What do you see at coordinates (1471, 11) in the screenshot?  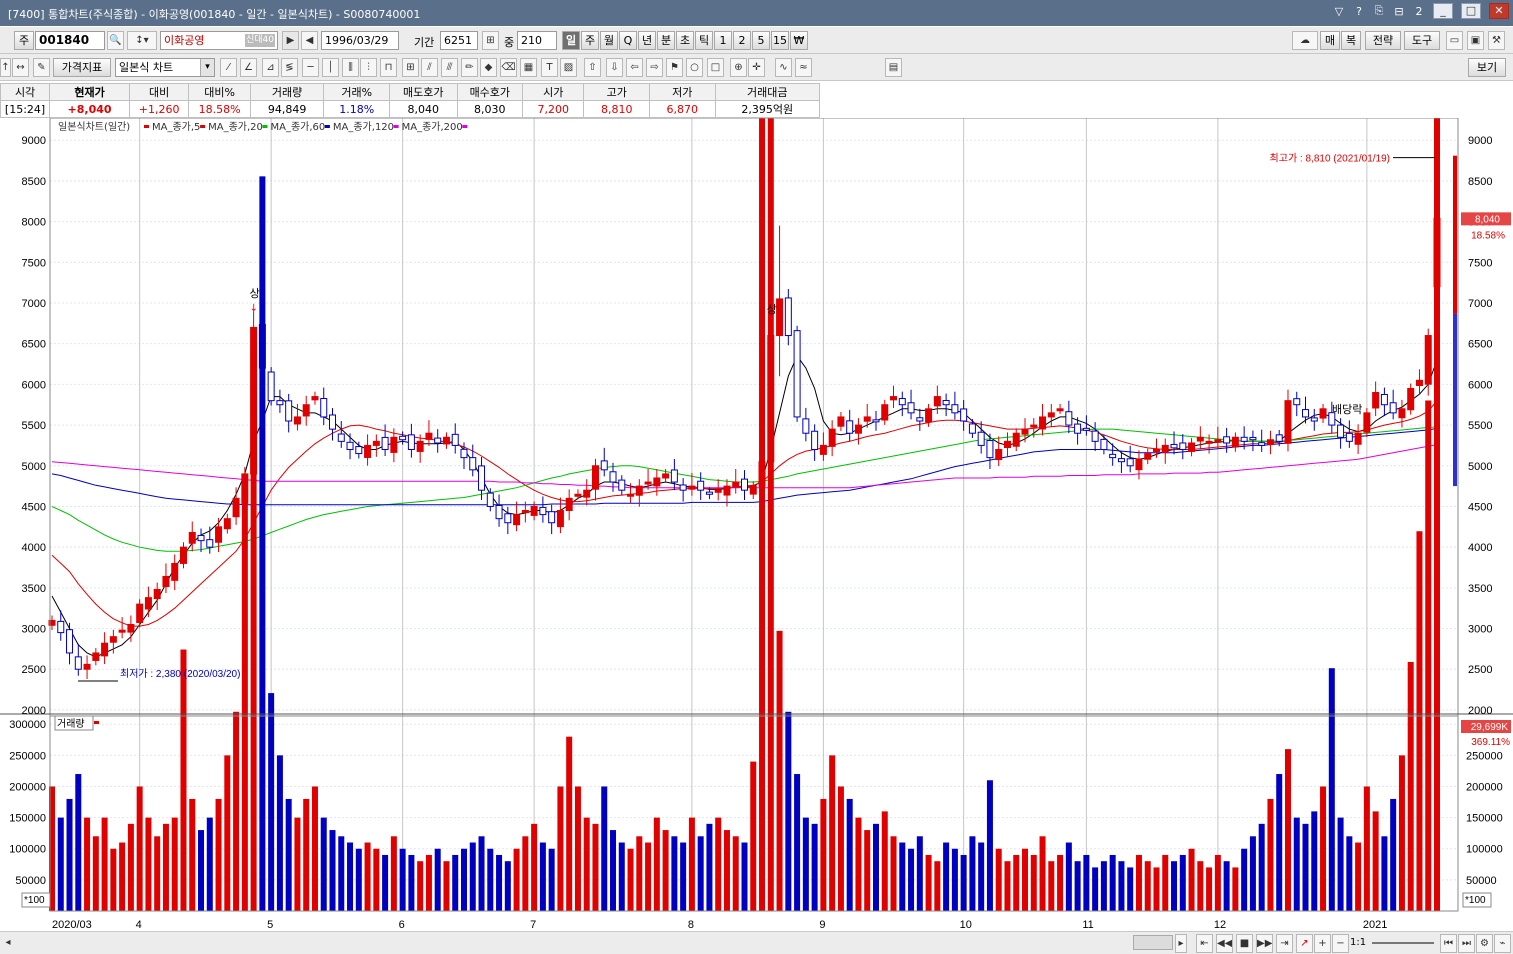 I see `maximize-button: □` at bounding box center [1471, 11].